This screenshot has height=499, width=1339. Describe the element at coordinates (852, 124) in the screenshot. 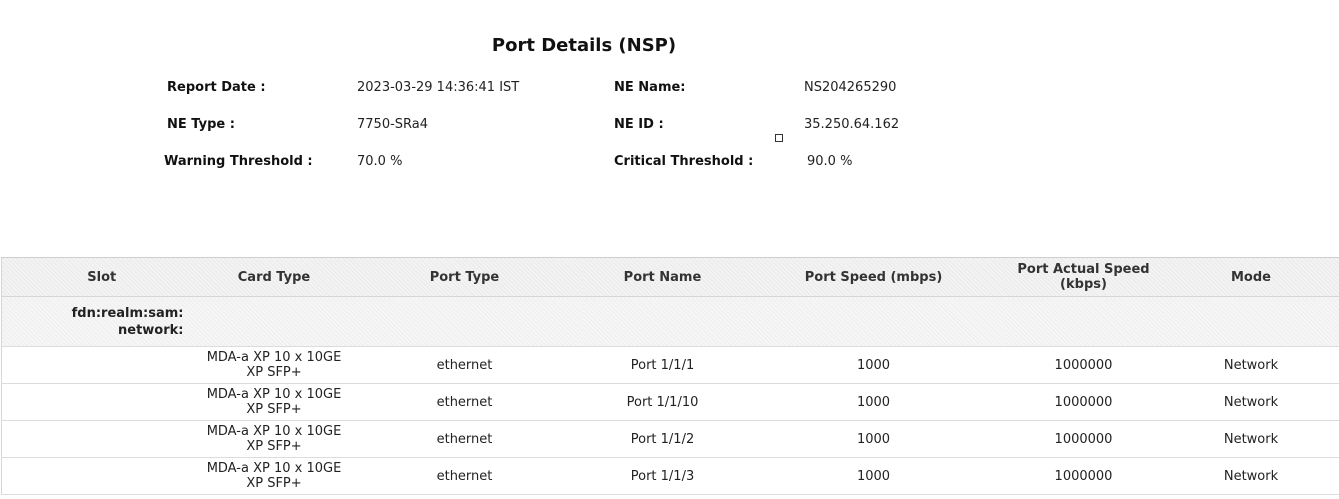

I see `ne-id-value: 35.250.64.162` at that location.